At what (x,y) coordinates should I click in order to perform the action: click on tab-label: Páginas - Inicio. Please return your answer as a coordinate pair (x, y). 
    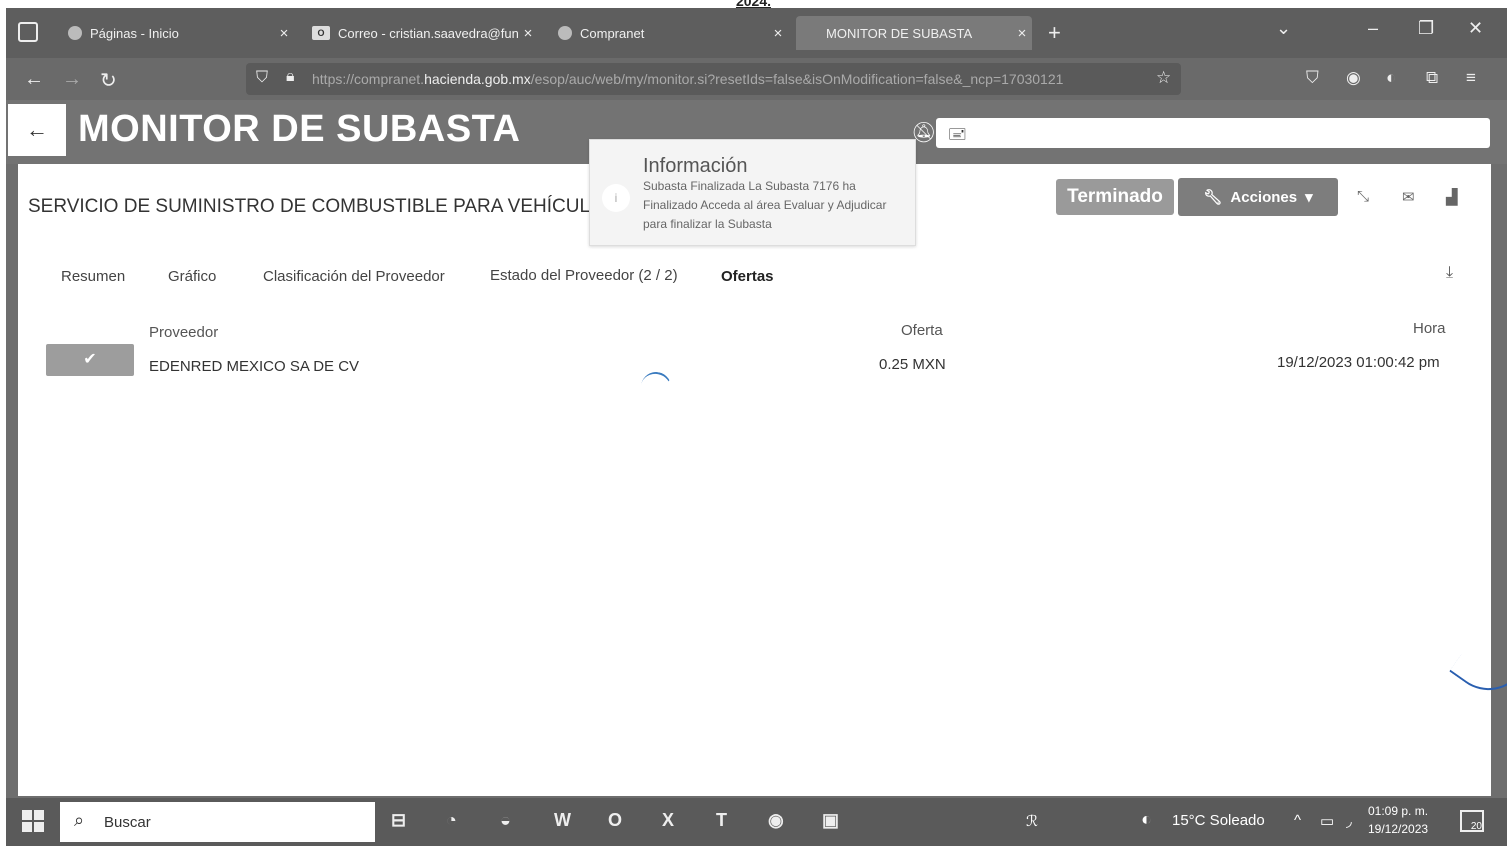
    Looking at the image, I should click on (134, 33).